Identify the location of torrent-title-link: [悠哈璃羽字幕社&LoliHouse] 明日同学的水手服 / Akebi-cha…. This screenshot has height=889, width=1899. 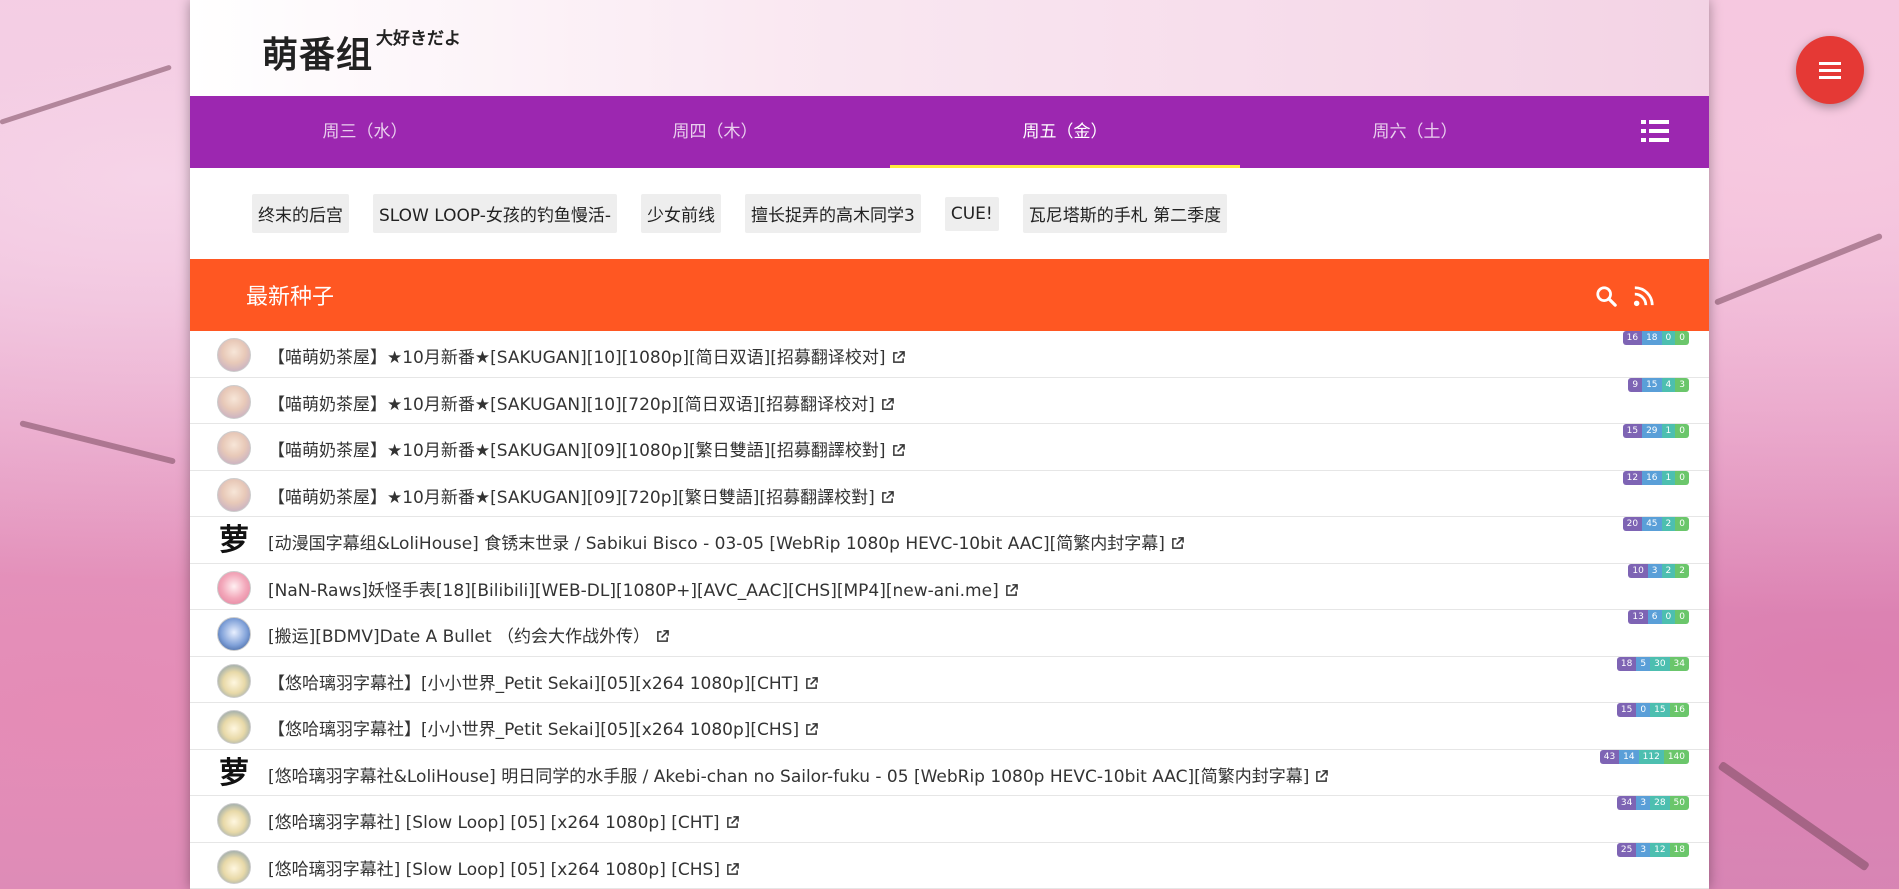
(798, 774).